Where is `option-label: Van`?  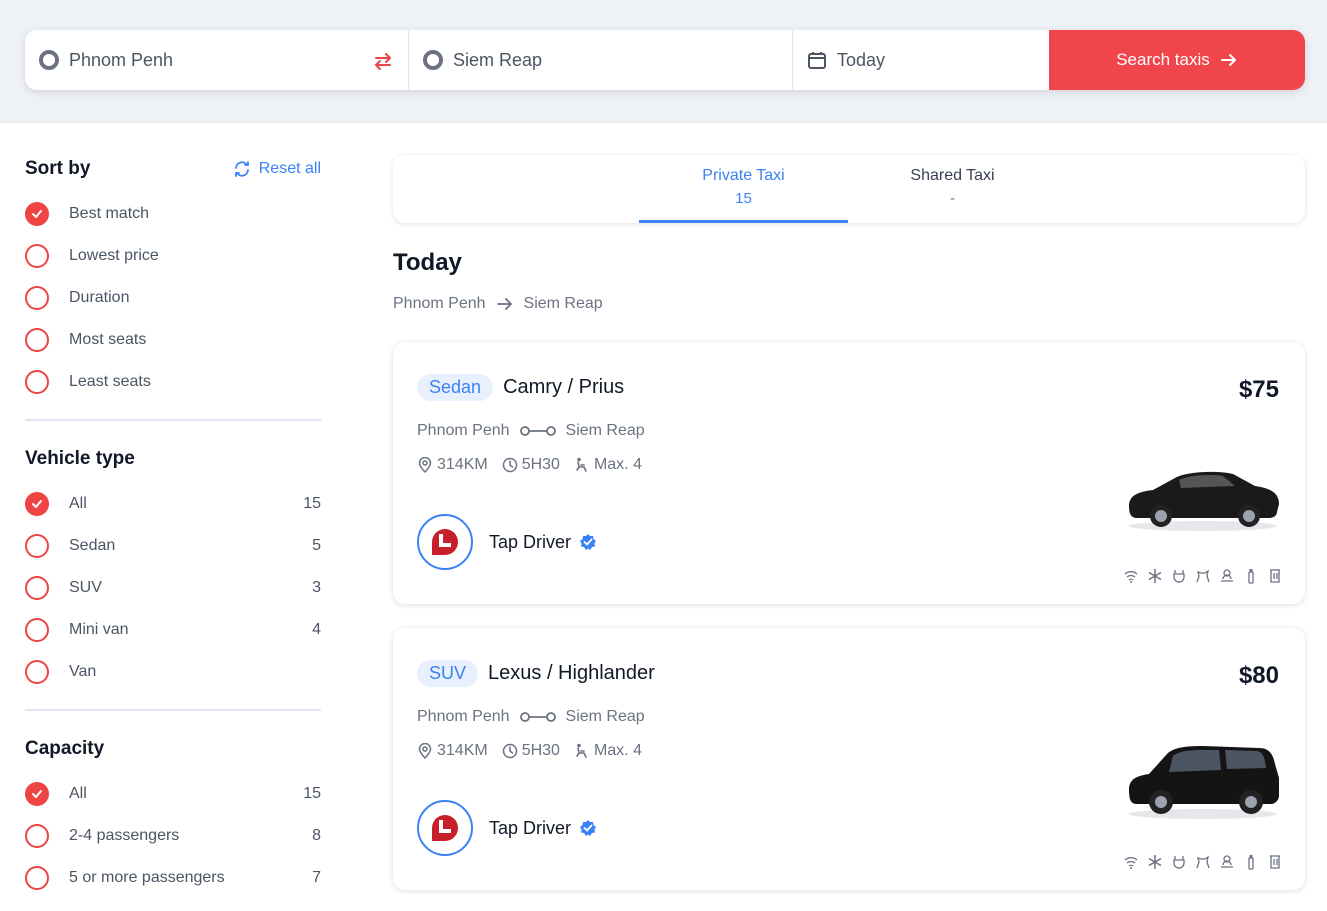 option-label: Van is located at coordinates (83, 671).